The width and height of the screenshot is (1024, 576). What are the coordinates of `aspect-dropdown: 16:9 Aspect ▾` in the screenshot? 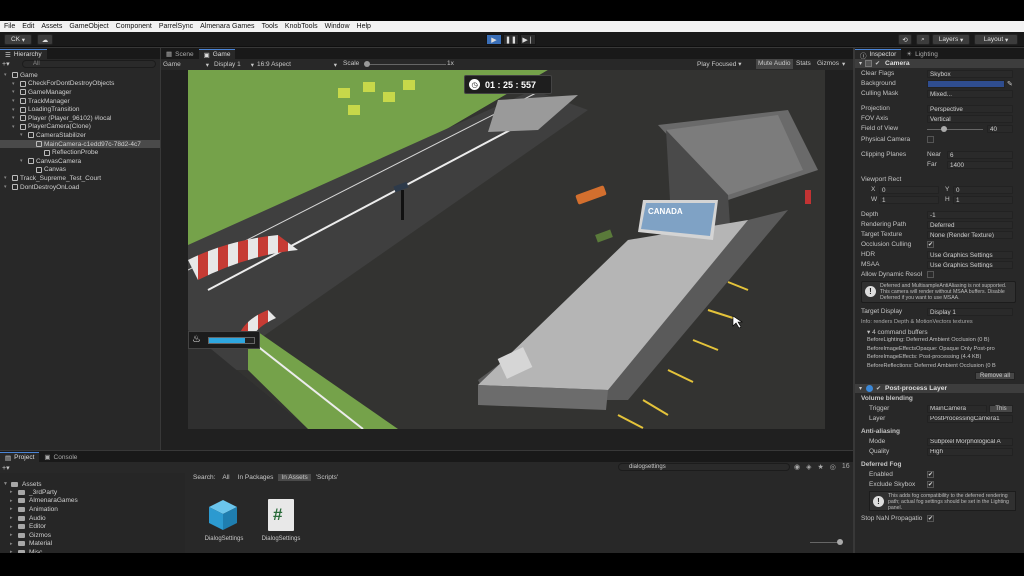 It's located at (297, 64).